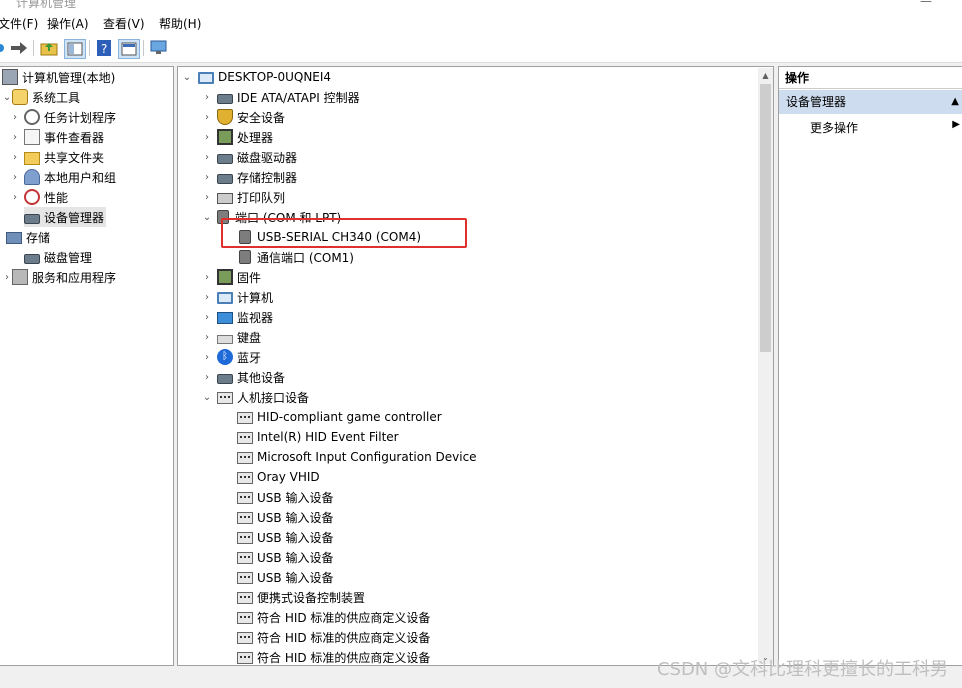  I want to click on device-category: › ᛒ 蓝牙, so click(231, 357).